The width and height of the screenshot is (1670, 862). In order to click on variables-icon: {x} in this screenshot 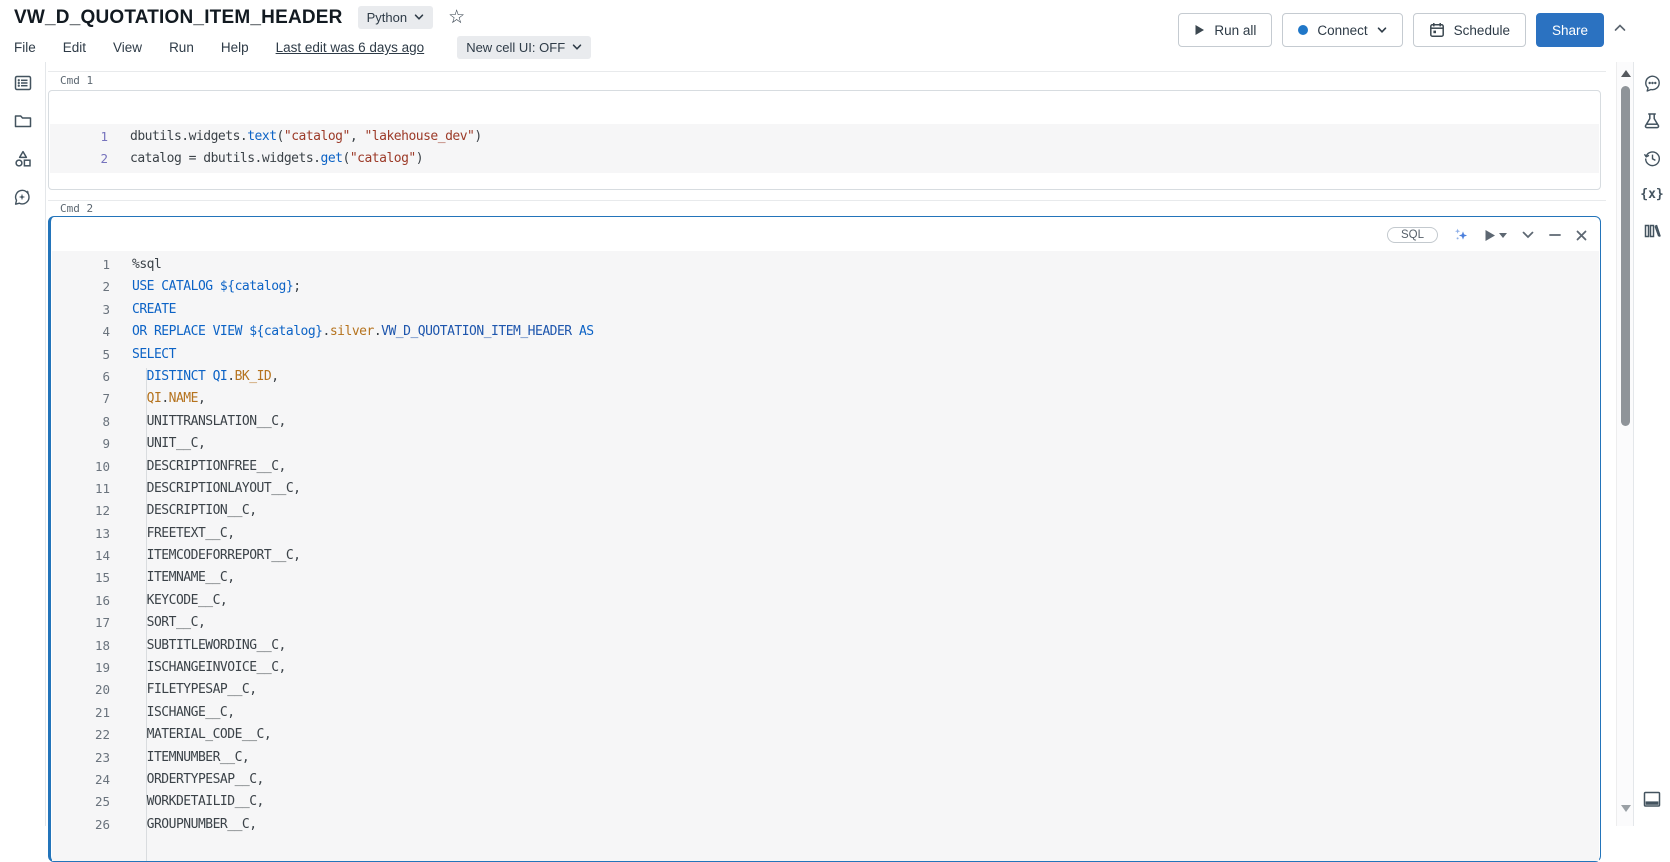, I will do `click(1651, 194)`.